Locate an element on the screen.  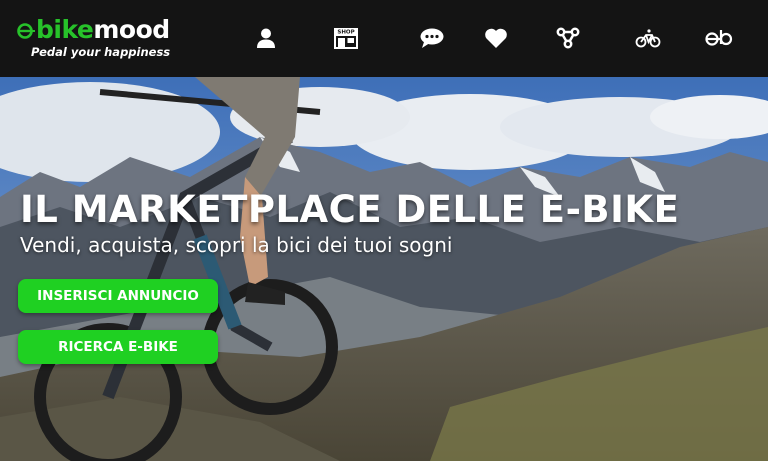
e-plug-icon is located at coordinates (26, 31).